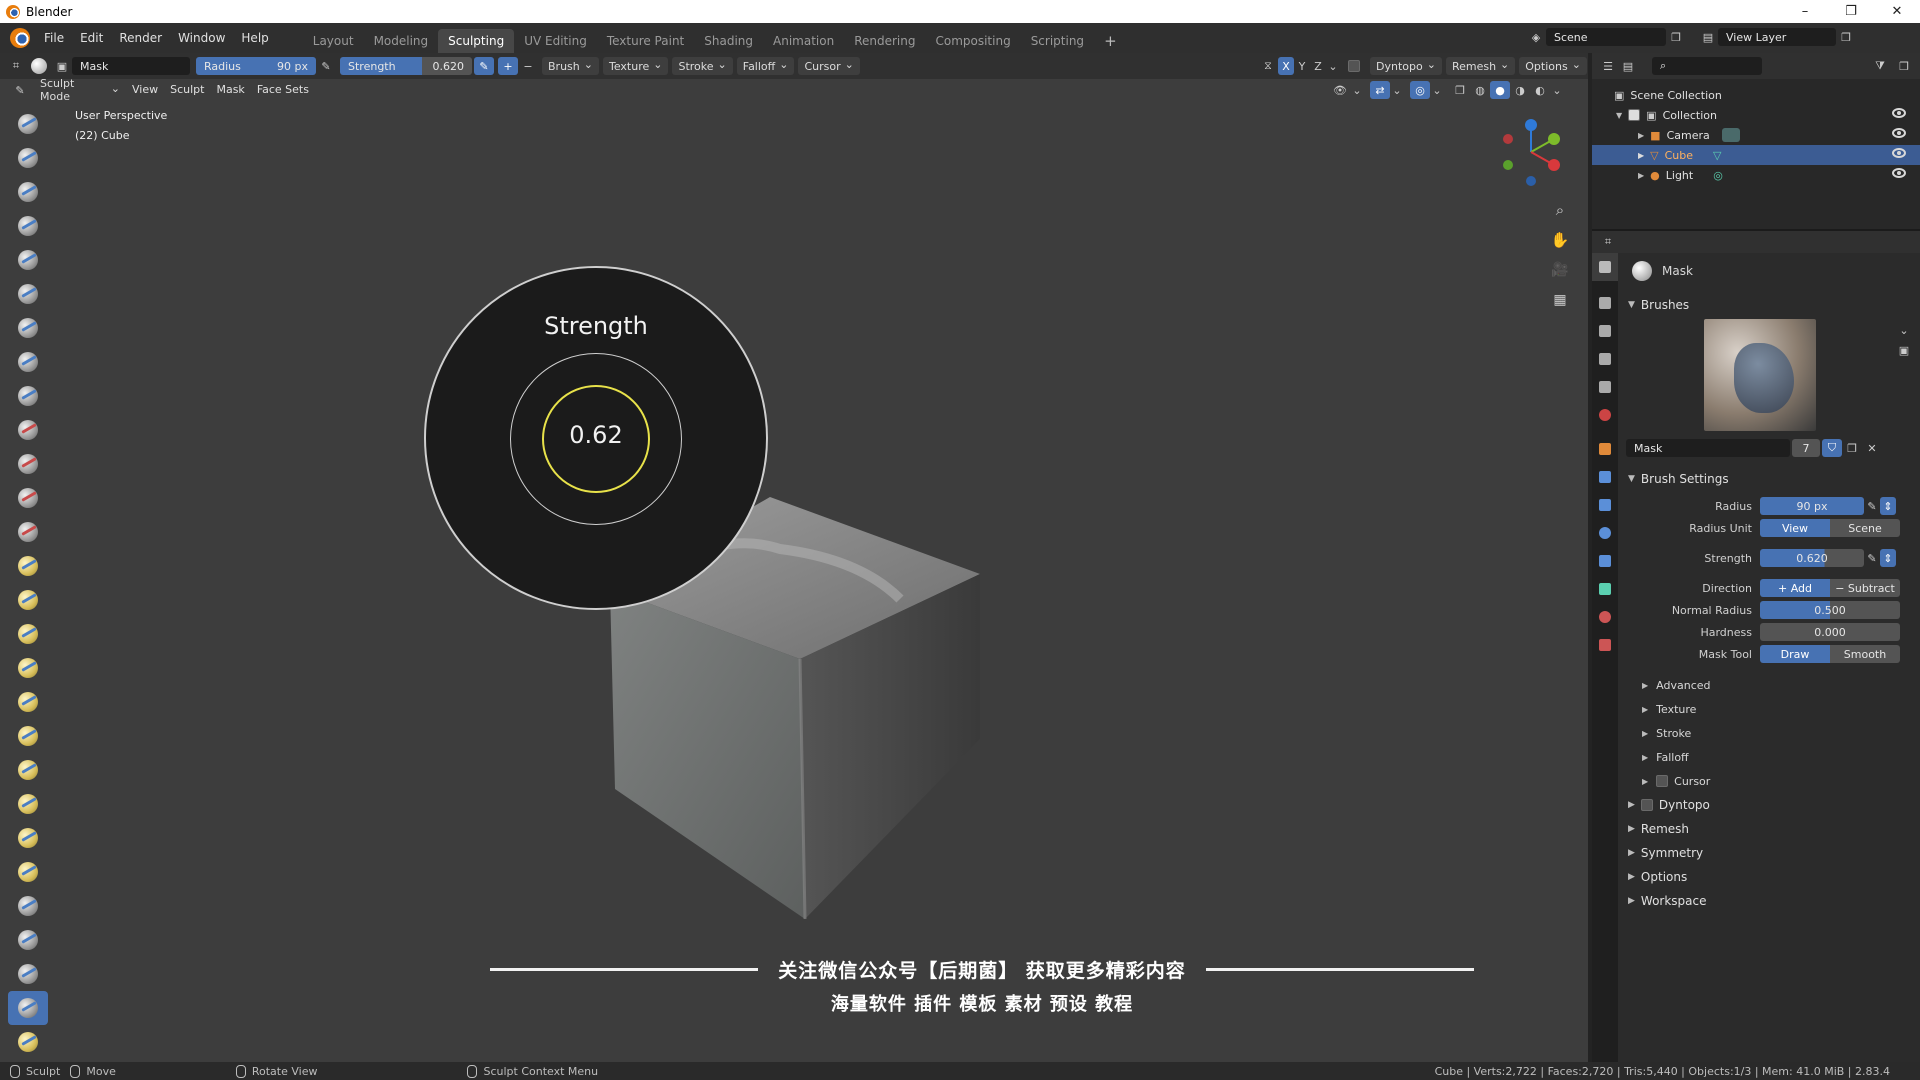  Describe the element at coordinates (1557, 90) in the screenshot. I see `shading-dropdown-icon: ⌄` at that location.